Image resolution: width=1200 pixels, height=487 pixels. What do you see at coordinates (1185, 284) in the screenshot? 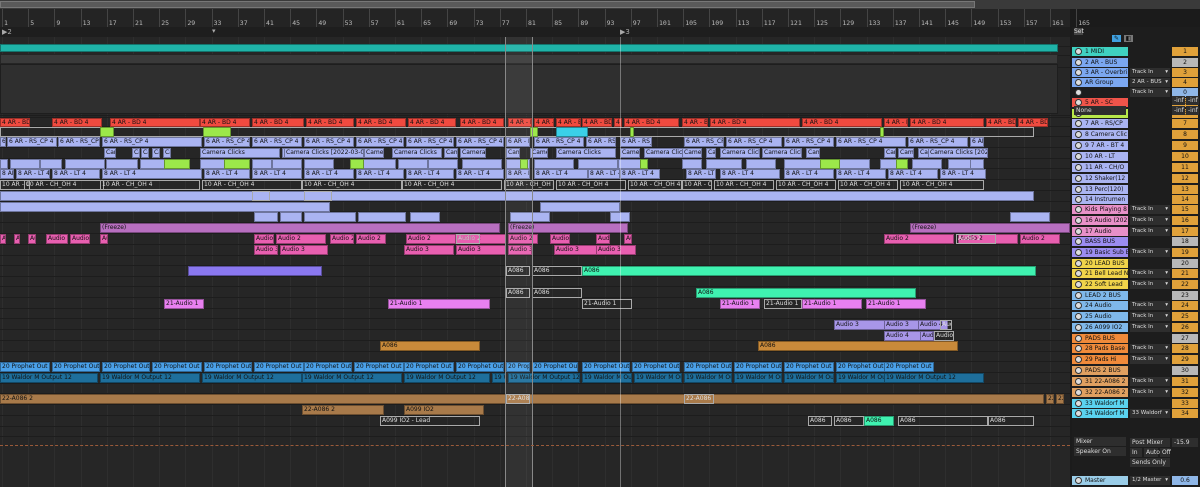
I see `track-number-button: 22` at bounding box center [1185, 284].